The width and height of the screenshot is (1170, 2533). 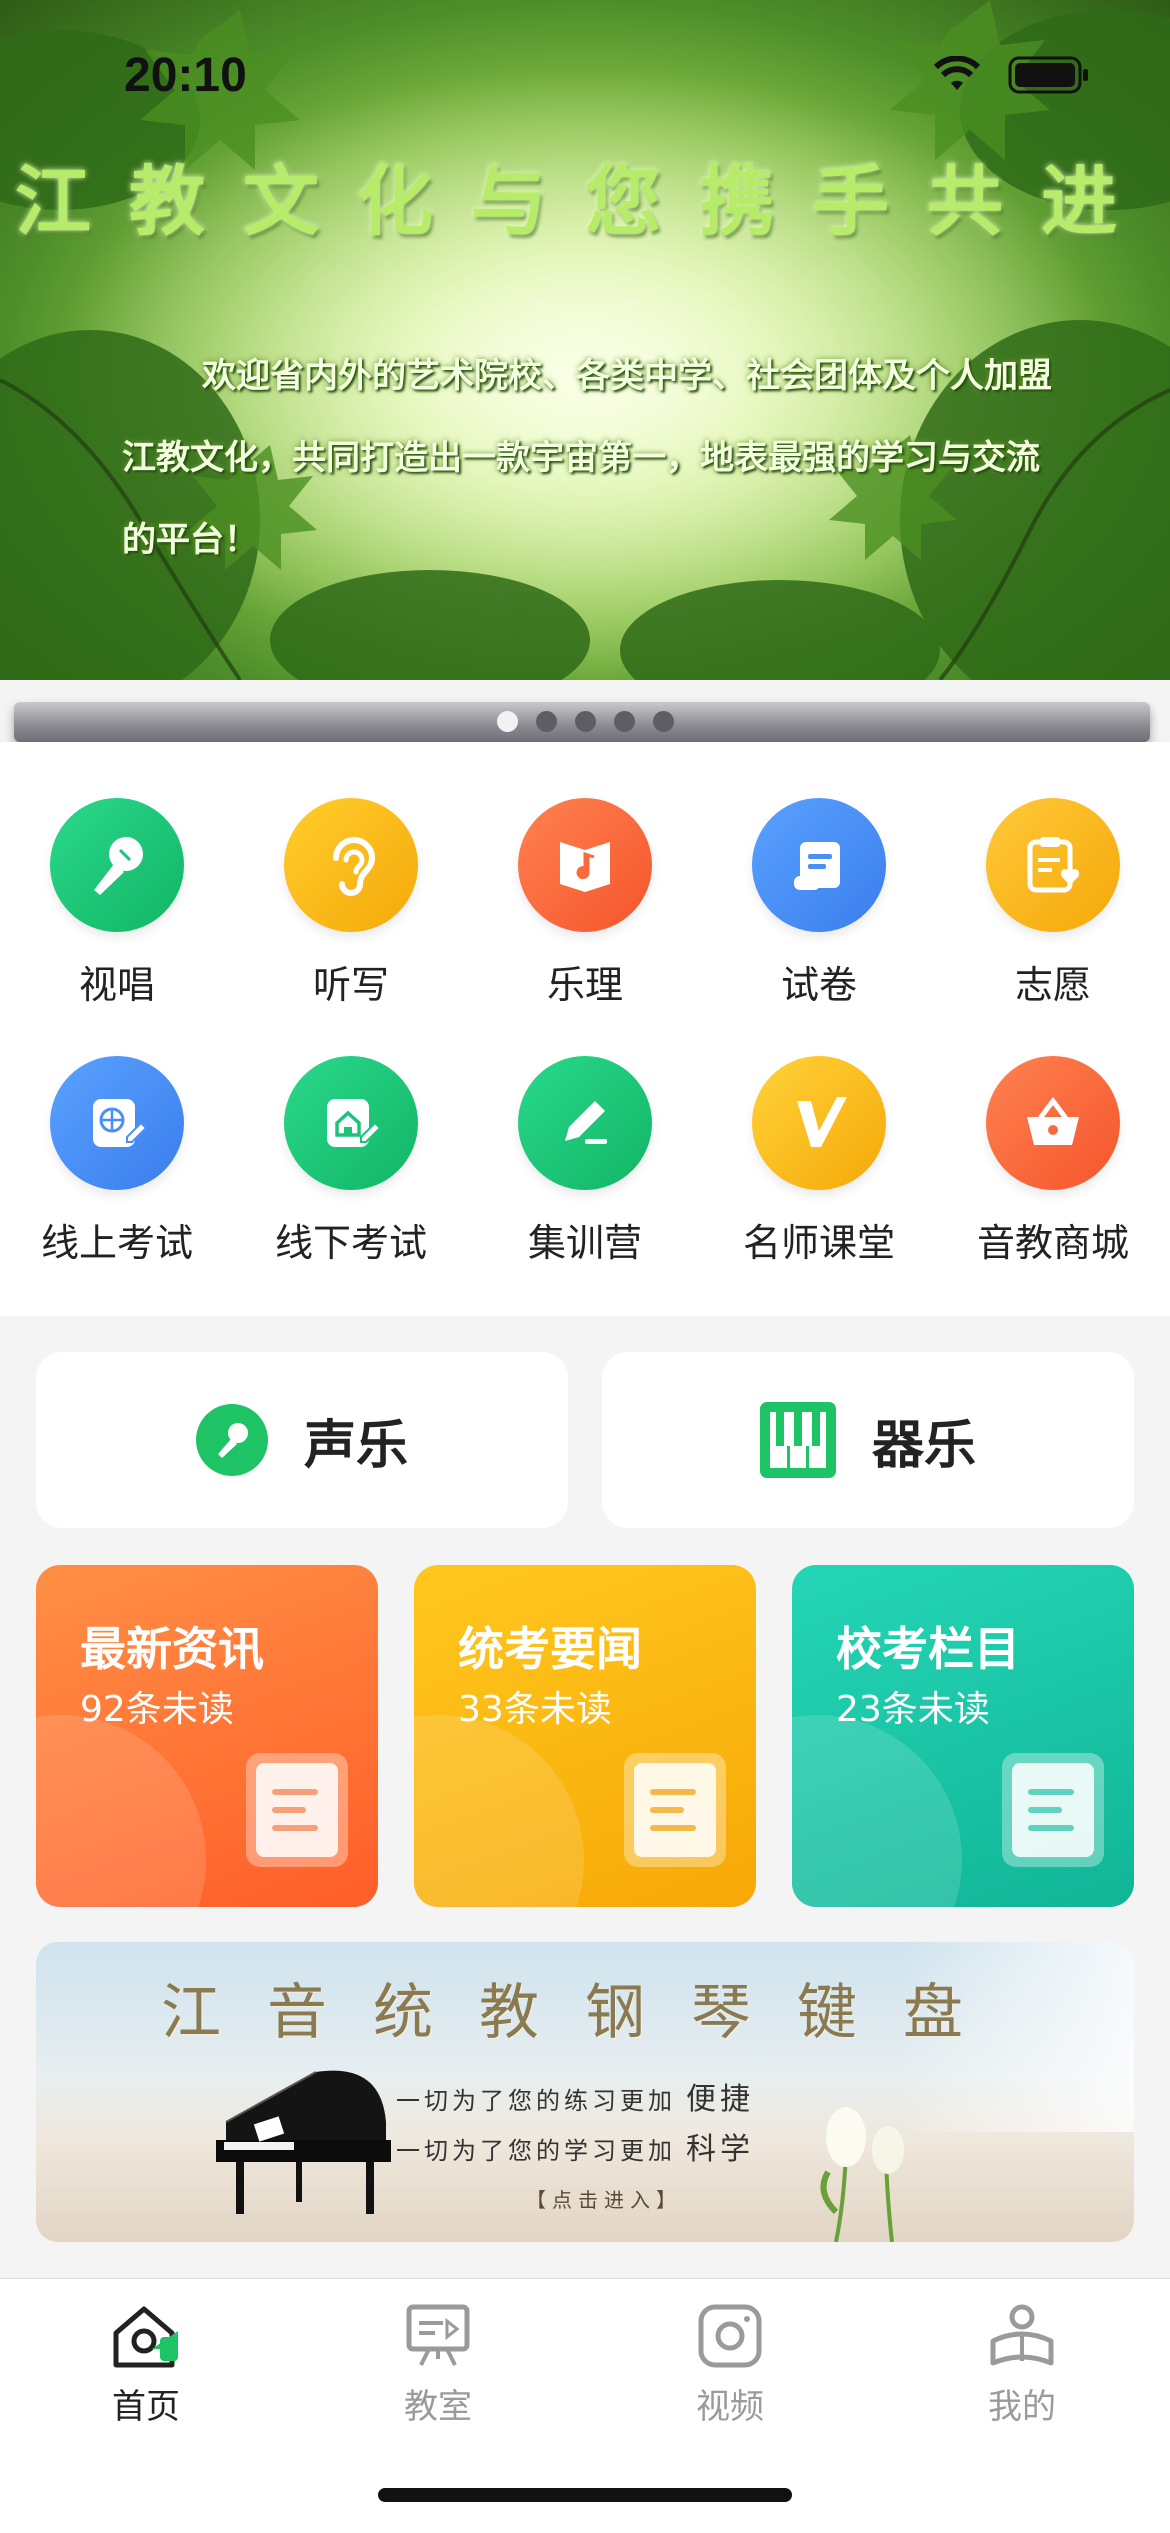 I want to click on tulip-icon, so click(x=862, y=2174).